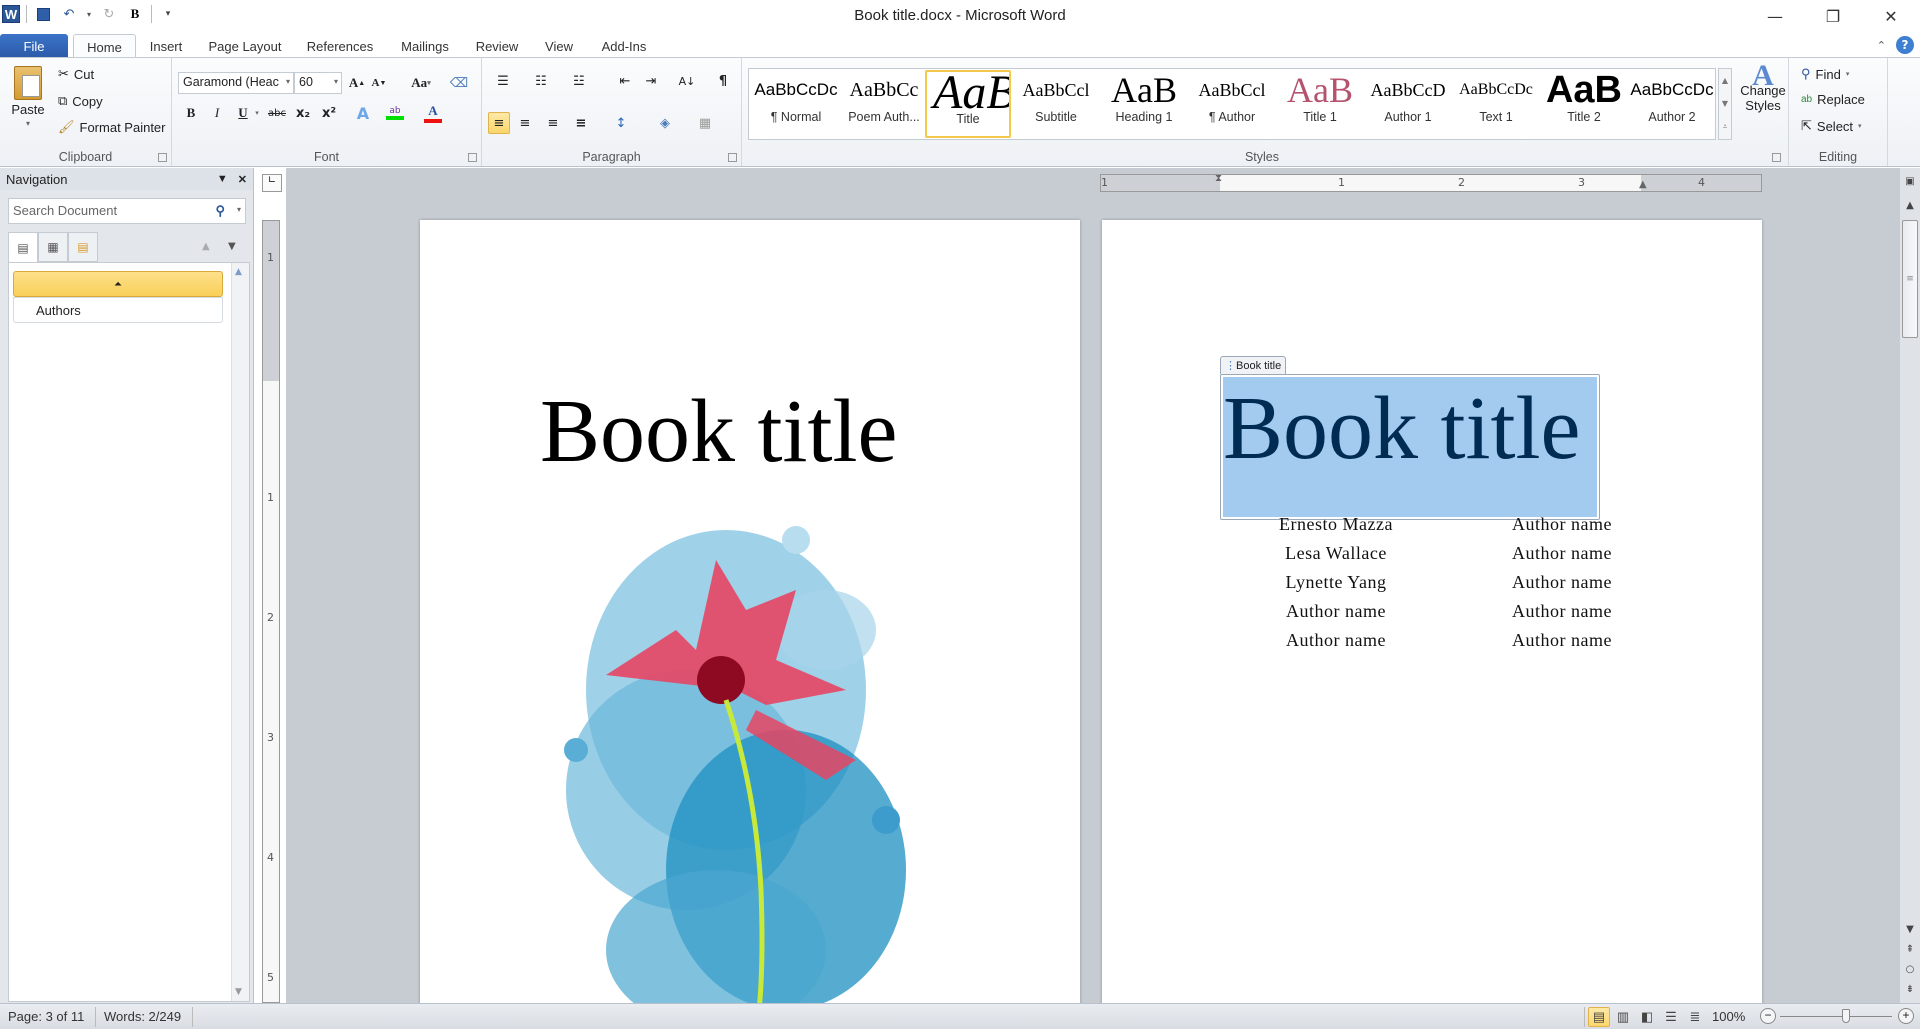 This screenshot has height=1029, width=1920. What do you see at coordinates (34, 46) in the screenshot?
I see `tab-file: File` at bounding box center [34, 46].